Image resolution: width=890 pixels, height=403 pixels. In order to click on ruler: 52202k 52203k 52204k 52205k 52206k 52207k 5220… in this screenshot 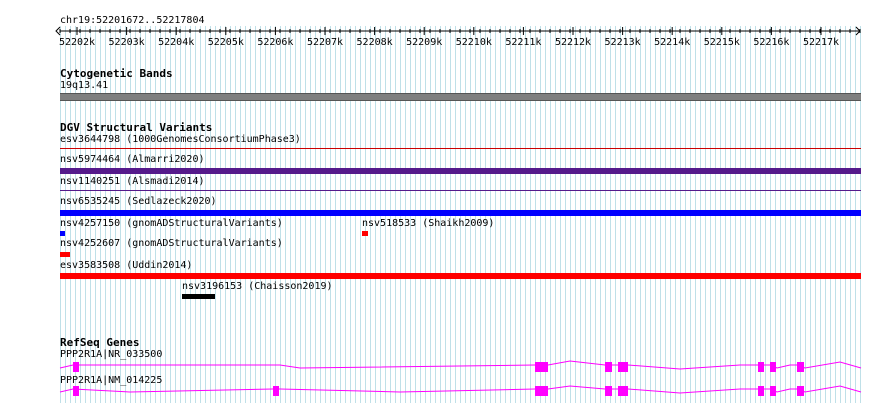, I will do `click(445, 24)`.